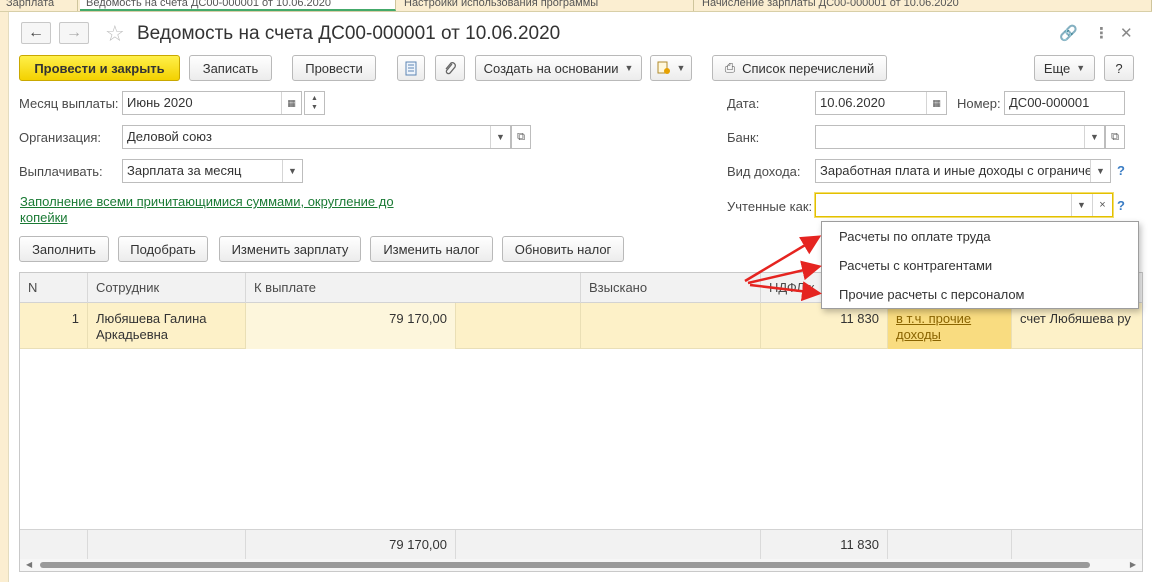 This screenshot has height=582, width=1152. I want to click on date-label: Дата:, so click(743, 103).